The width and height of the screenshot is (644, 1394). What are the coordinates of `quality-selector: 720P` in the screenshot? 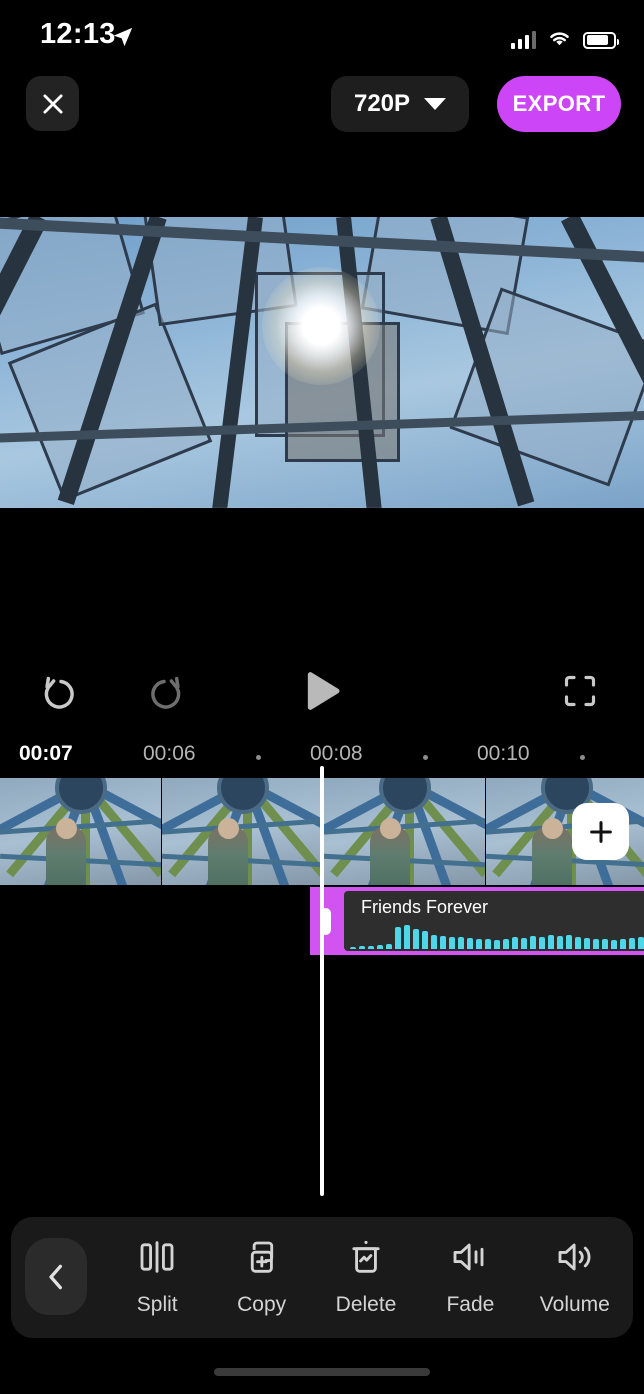 It's located at (400, 104).